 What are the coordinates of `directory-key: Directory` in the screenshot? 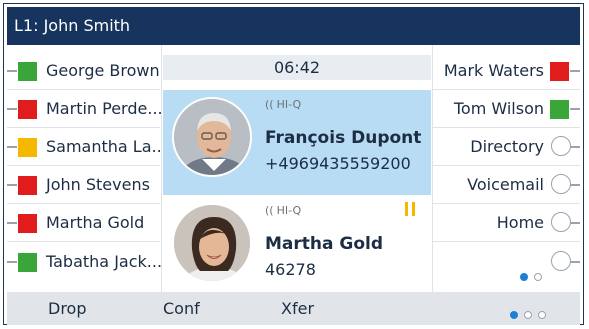 It's located at (506, 147).